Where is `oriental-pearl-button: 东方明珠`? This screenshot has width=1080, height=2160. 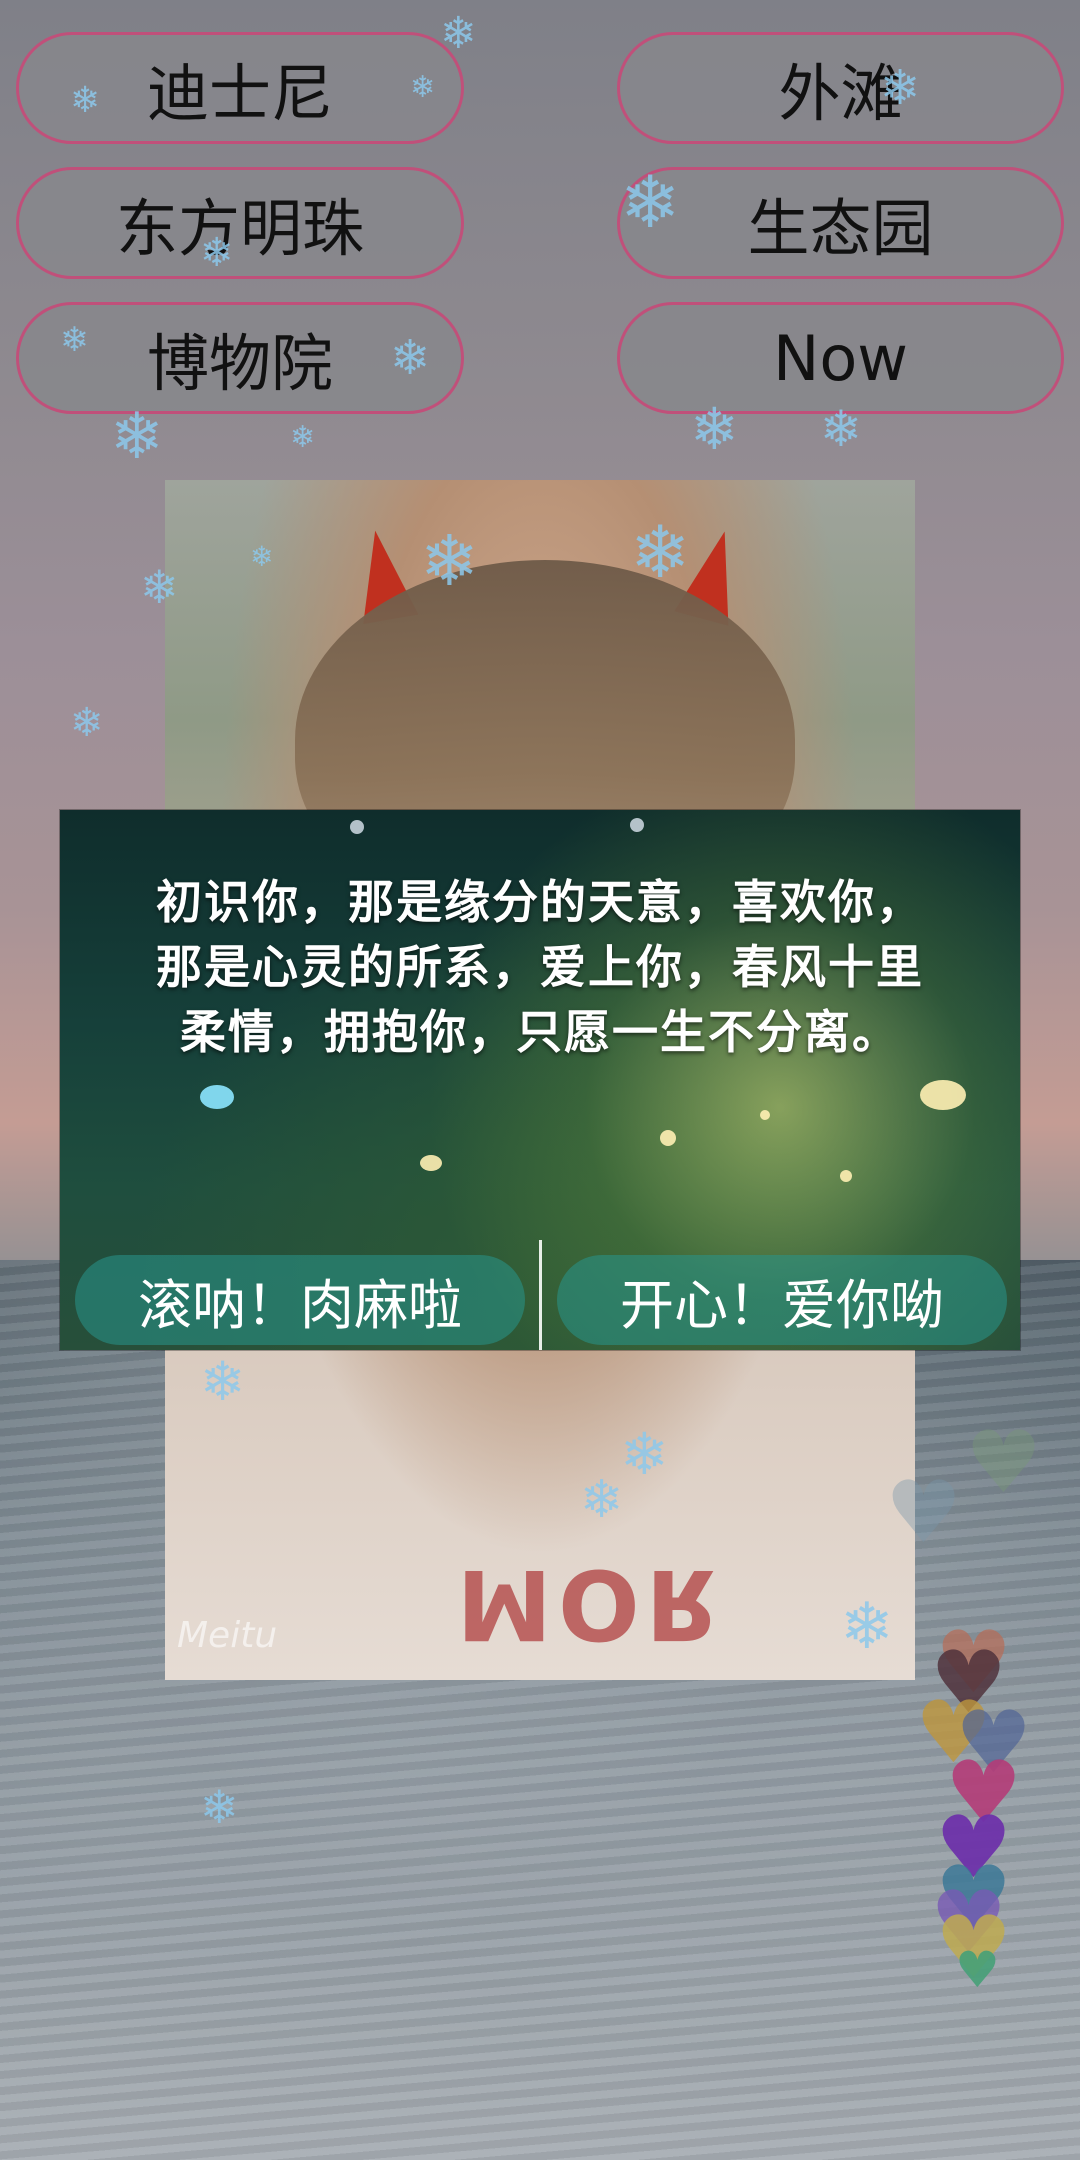
oriental-pearl-button: 东方明珠 is located at coordinates (240, 223).